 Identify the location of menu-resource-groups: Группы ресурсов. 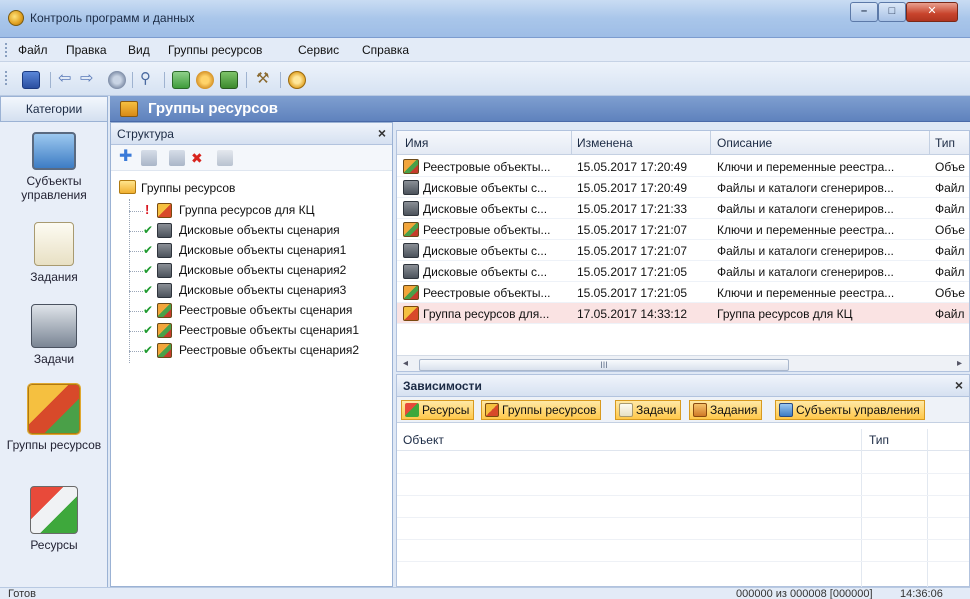
(215, 50).